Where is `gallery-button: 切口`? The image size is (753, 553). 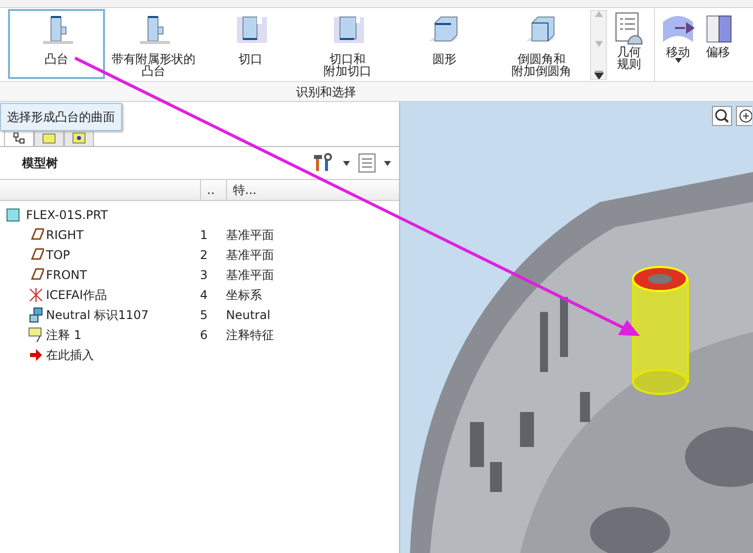
gallery-button: 切口 is located at coordinates (250, 44).